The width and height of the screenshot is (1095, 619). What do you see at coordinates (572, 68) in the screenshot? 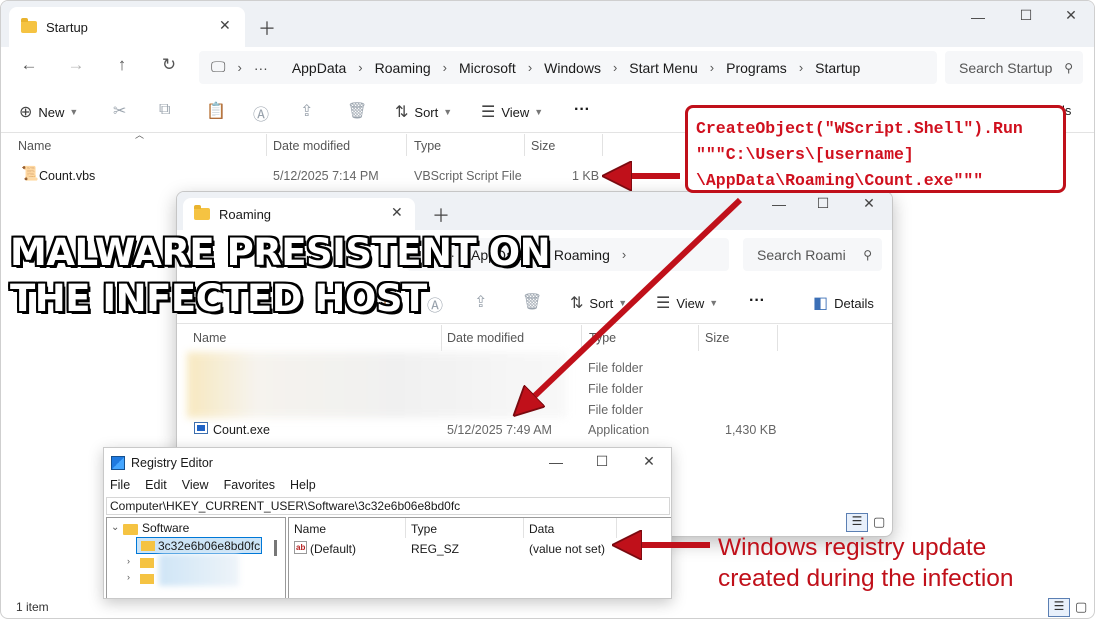
I see `crumb-windows: Windows` at bounding box center [572, 68].